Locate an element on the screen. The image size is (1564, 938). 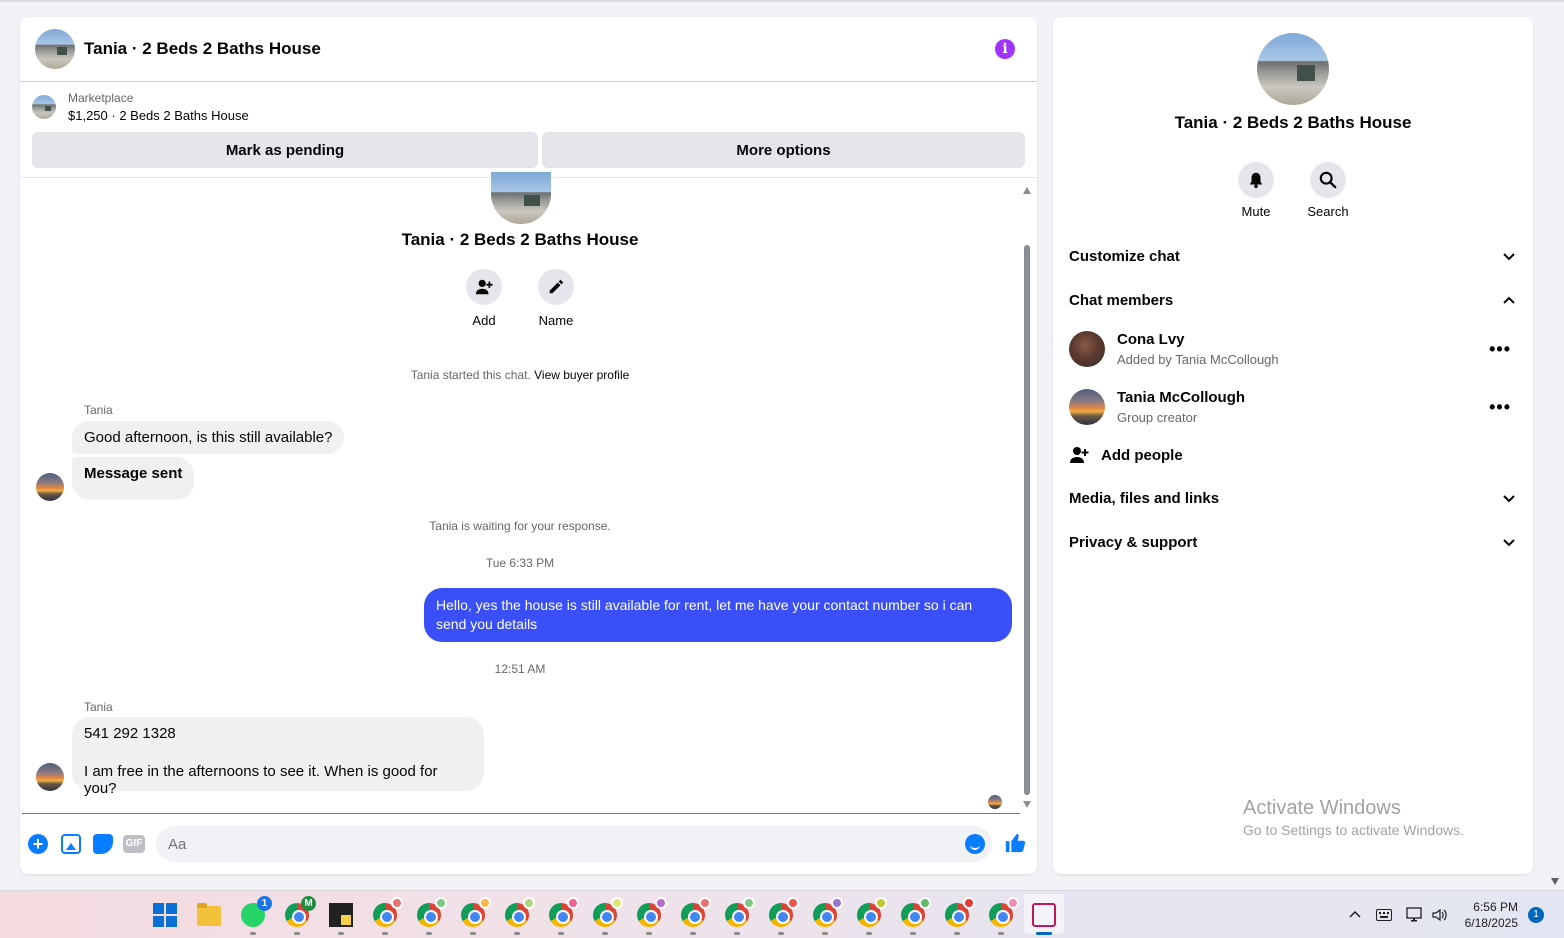
search-label: Search is located at coordinates (1328, 211).